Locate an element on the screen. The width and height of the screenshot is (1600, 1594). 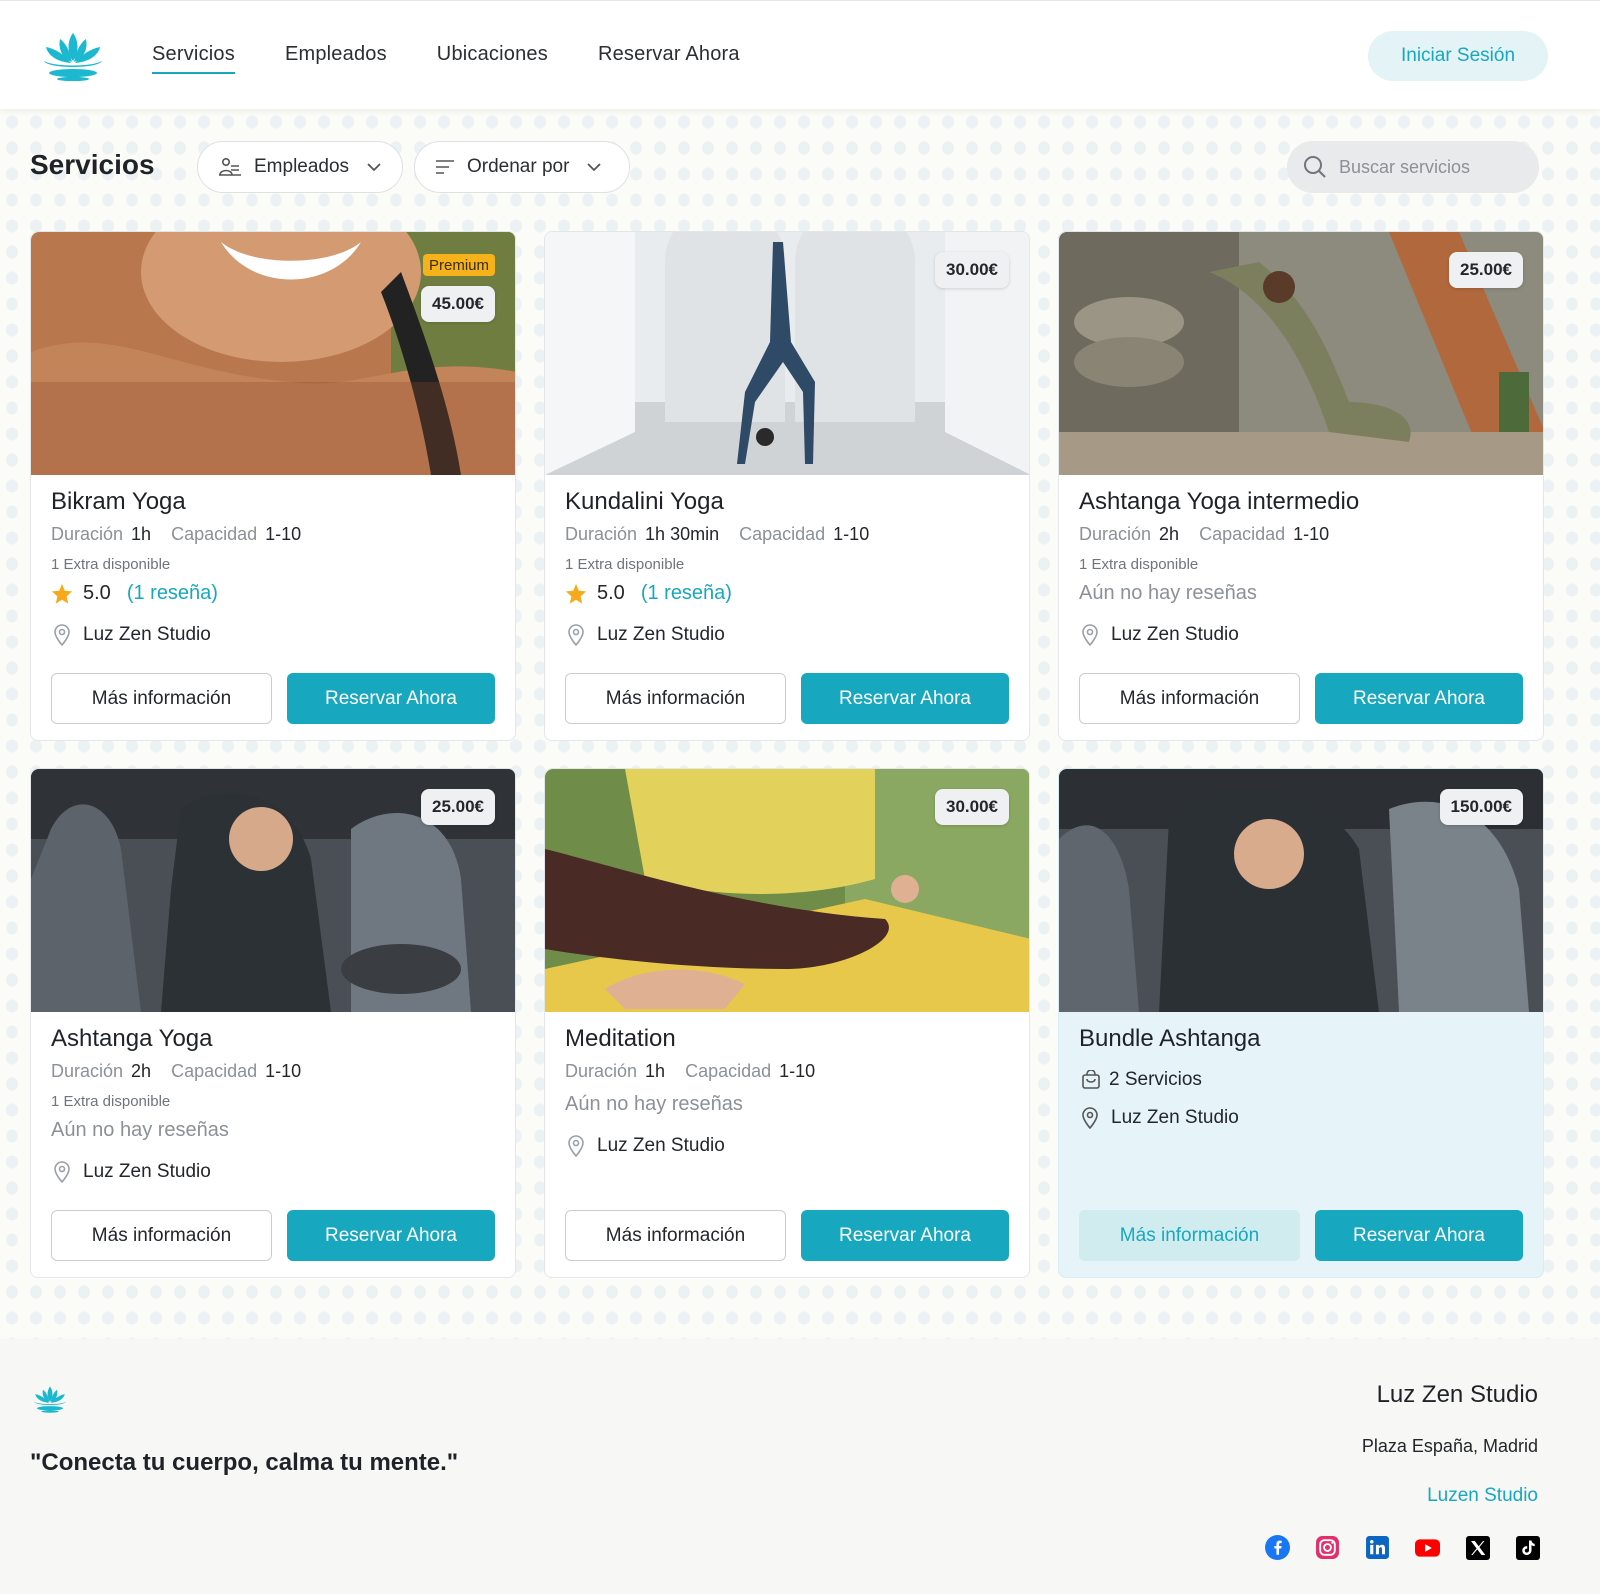
premium-badge: Premium is located at coordinates (458, 265).